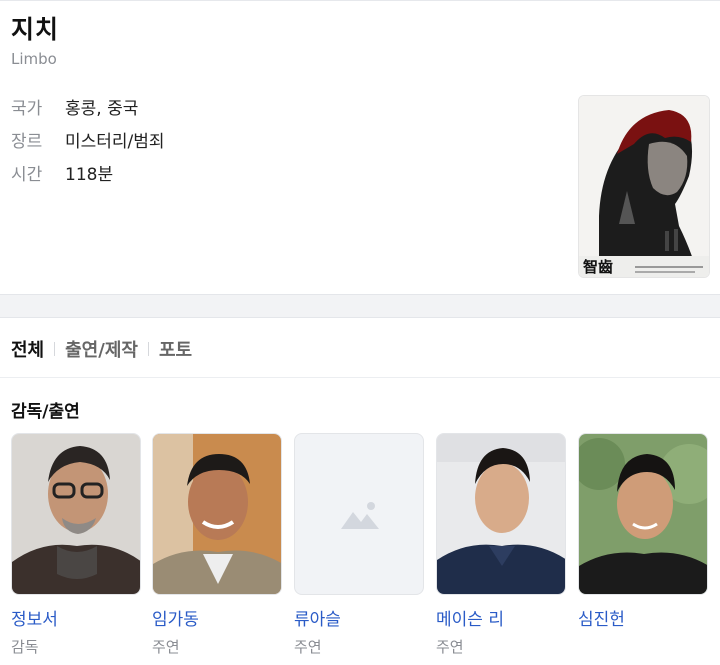 The height and width of the screenshot is (665, 720). I want to click on cast-name: 임가동, so click(217, 617).